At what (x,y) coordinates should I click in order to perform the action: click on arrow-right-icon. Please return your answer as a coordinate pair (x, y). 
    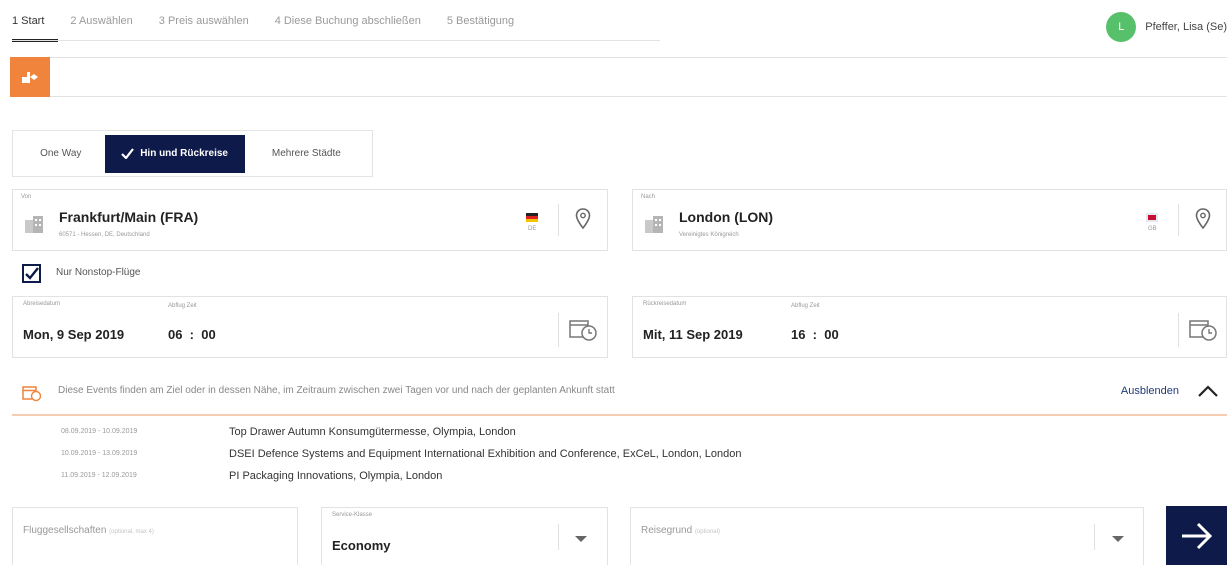
    Looking at the image, I should click on (1196, 535).